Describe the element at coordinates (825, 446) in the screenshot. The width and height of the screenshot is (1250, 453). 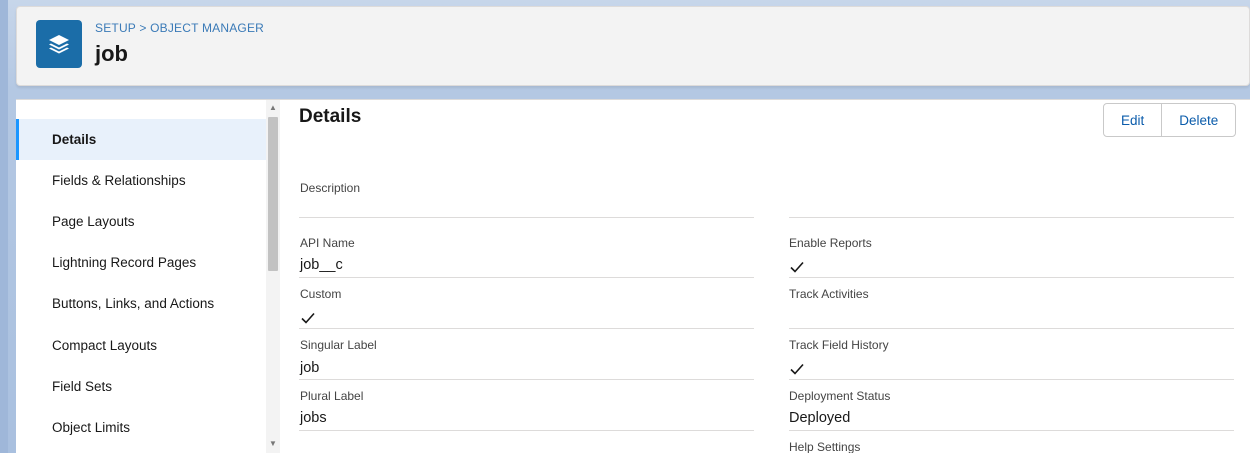
I see `help-settings-label: Help Settings` at that location.